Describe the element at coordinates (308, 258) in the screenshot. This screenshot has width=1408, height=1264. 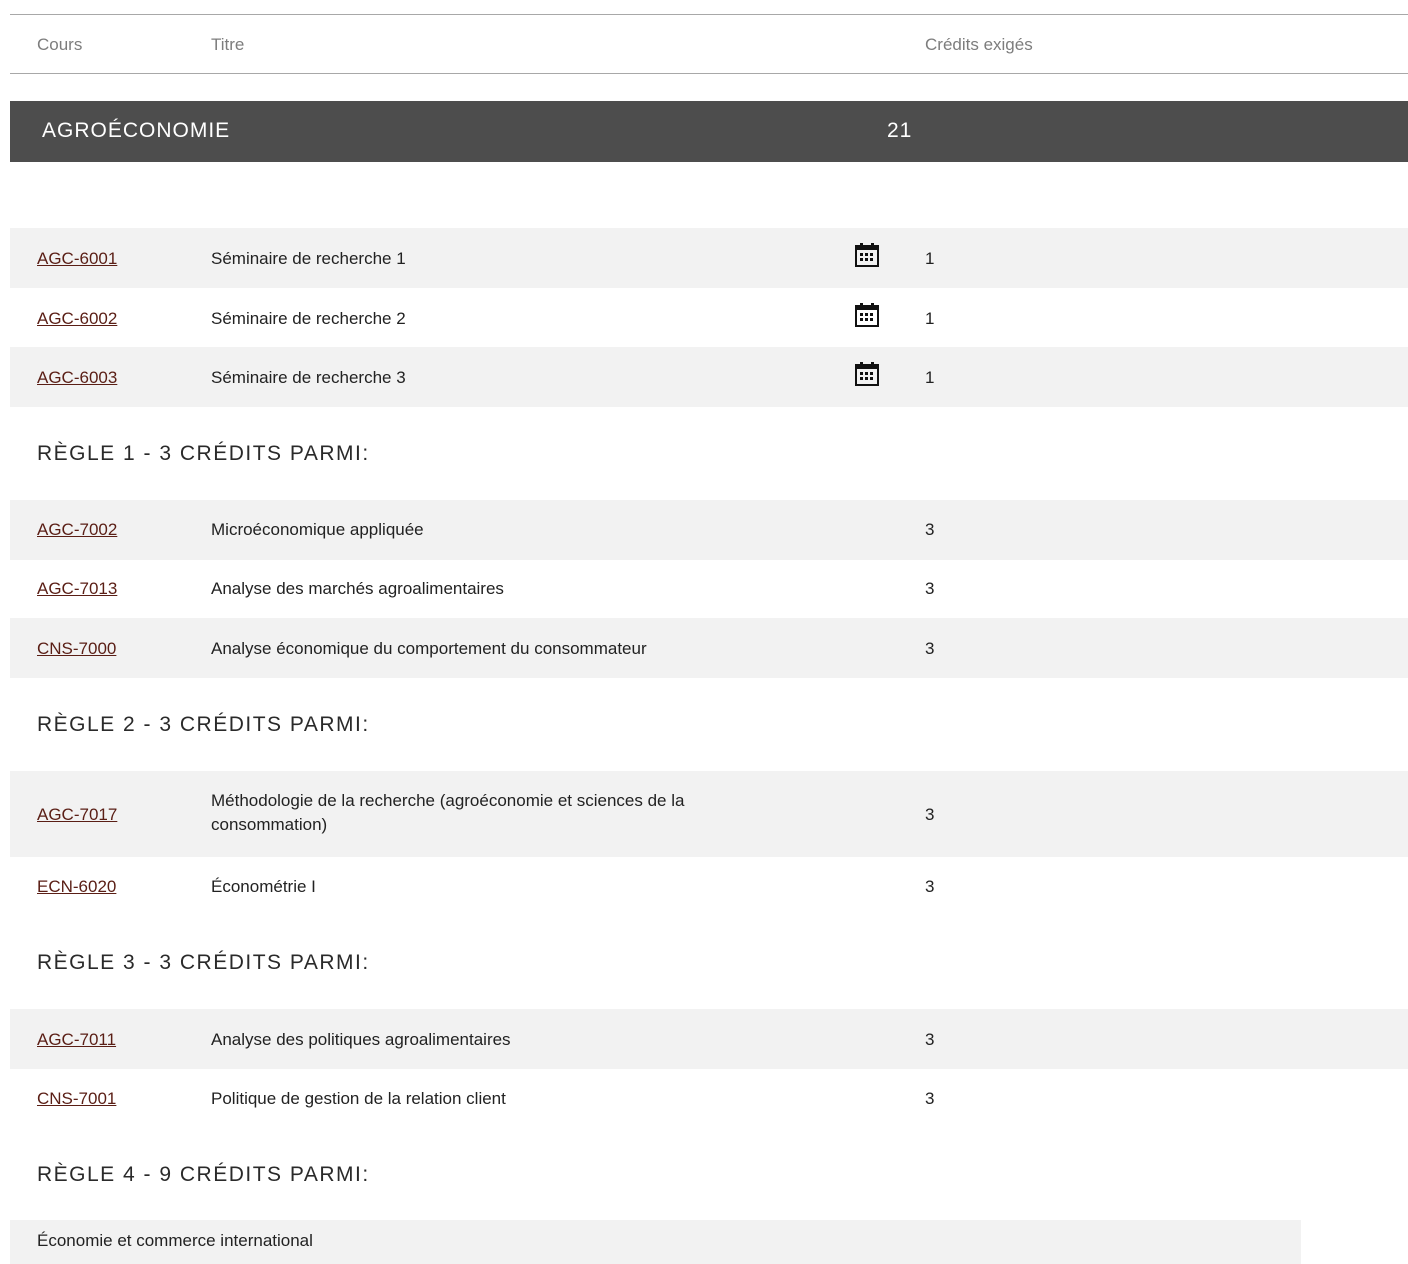
I see `course-title: Séminaire de recherche 1` at that location.